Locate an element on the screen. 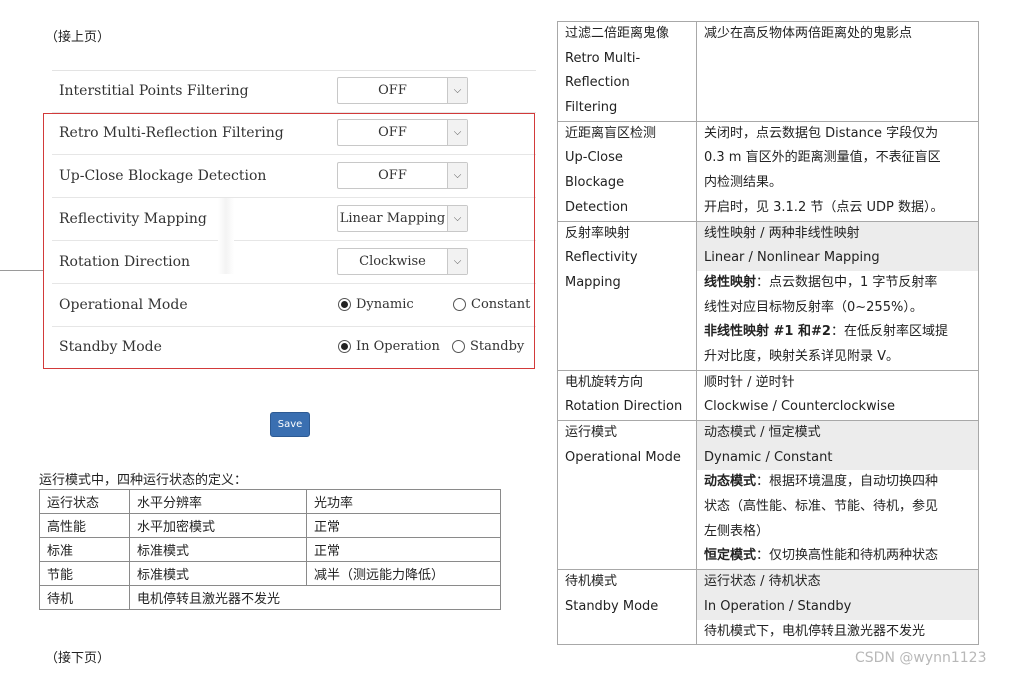 Image resolution: width=1022 pixels, height=678 pixels. continued-next-note: （接下页） is located at coordinates (78, 658).